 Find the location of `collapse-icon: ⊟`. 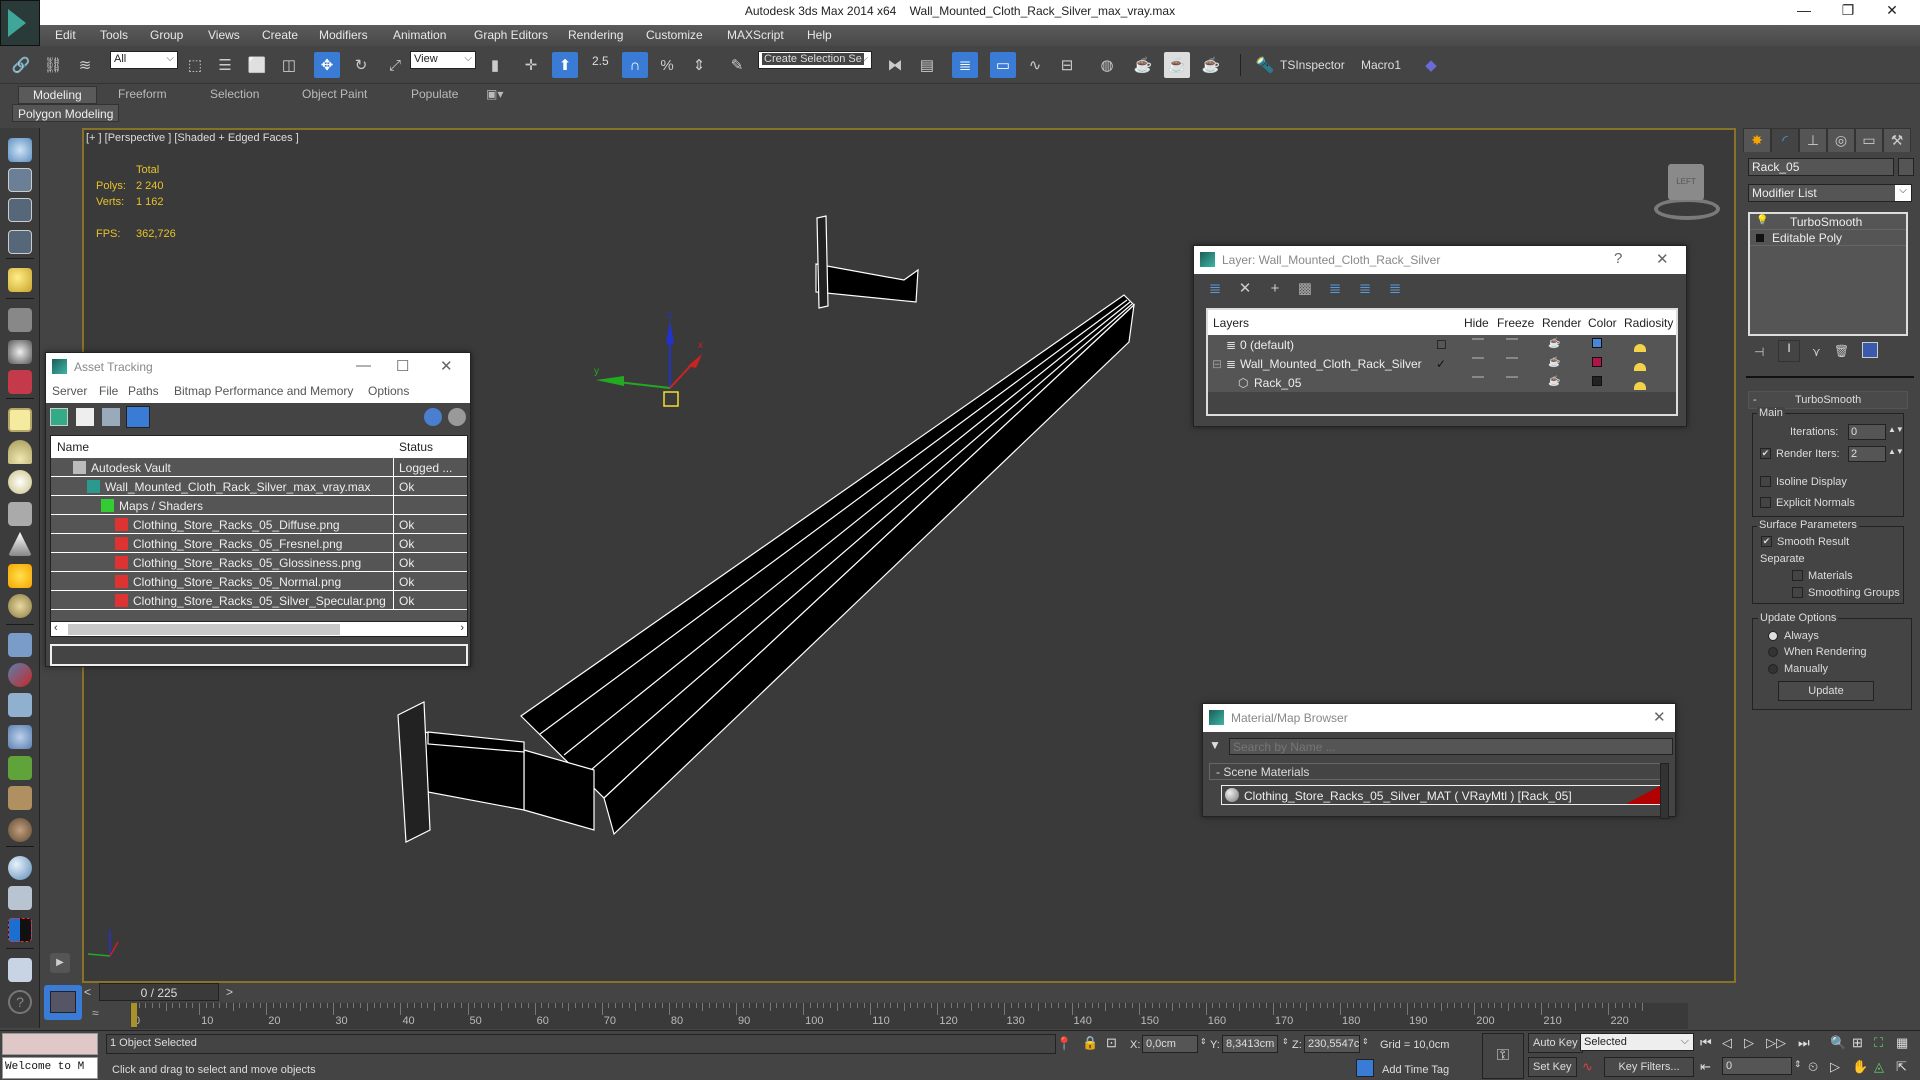

collapse-icon: ⊟ is located at coordinates (1217, 364).